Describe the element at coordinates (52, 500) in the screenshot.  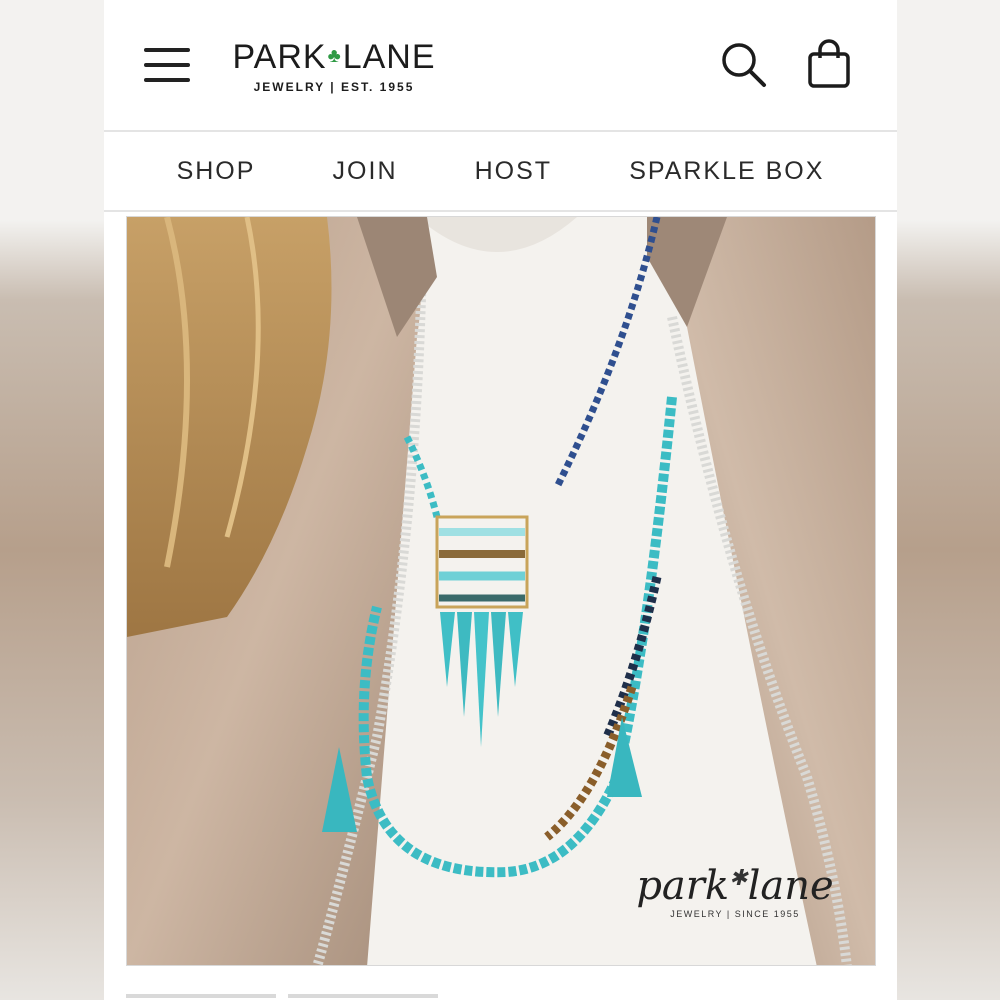
I see `background-blur-left` at that location.